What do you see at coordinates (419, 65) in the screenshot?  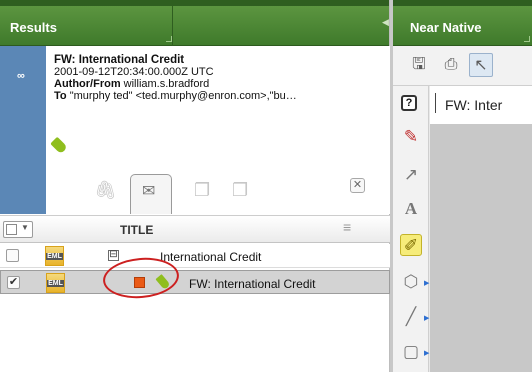 I see `save-icon: 🖫` at bounding box center [419, 65].